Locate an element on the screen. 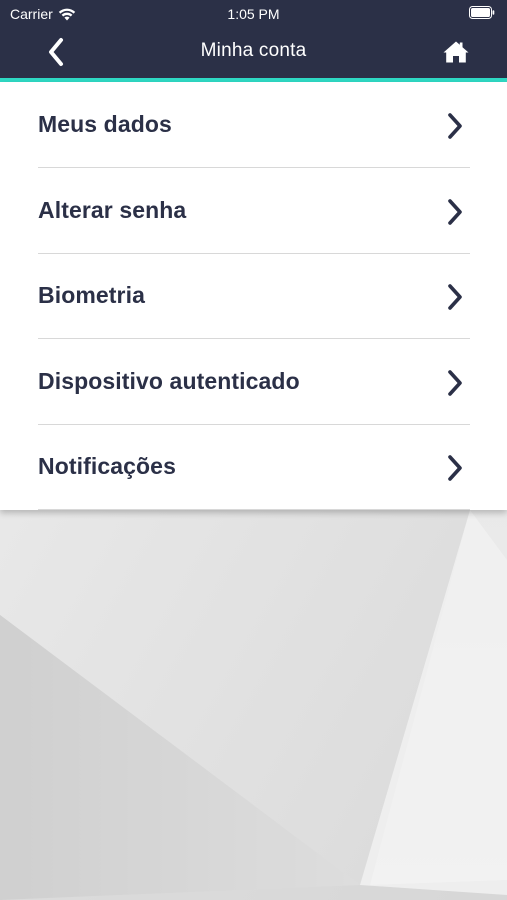  status-time: 1:05 PM is located at coordinates (253, 14).